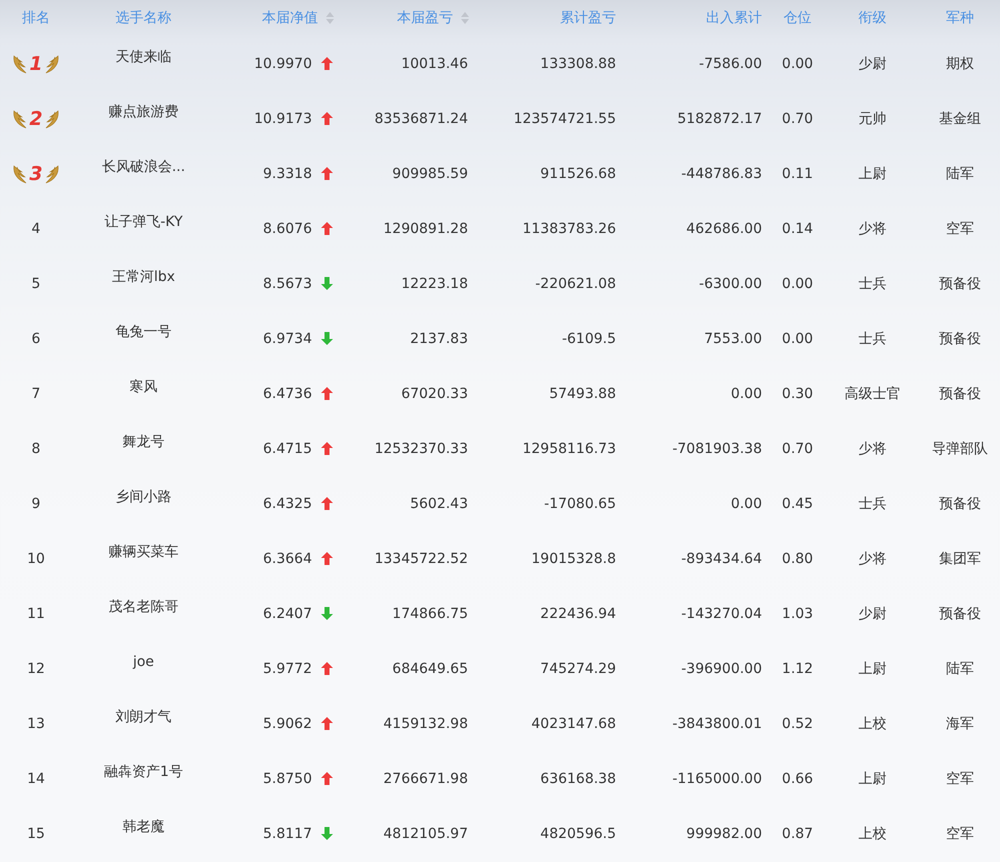 This screenshot has height=862, width=1000. I want to click on rank-title: 上尉, so click(872, 779).